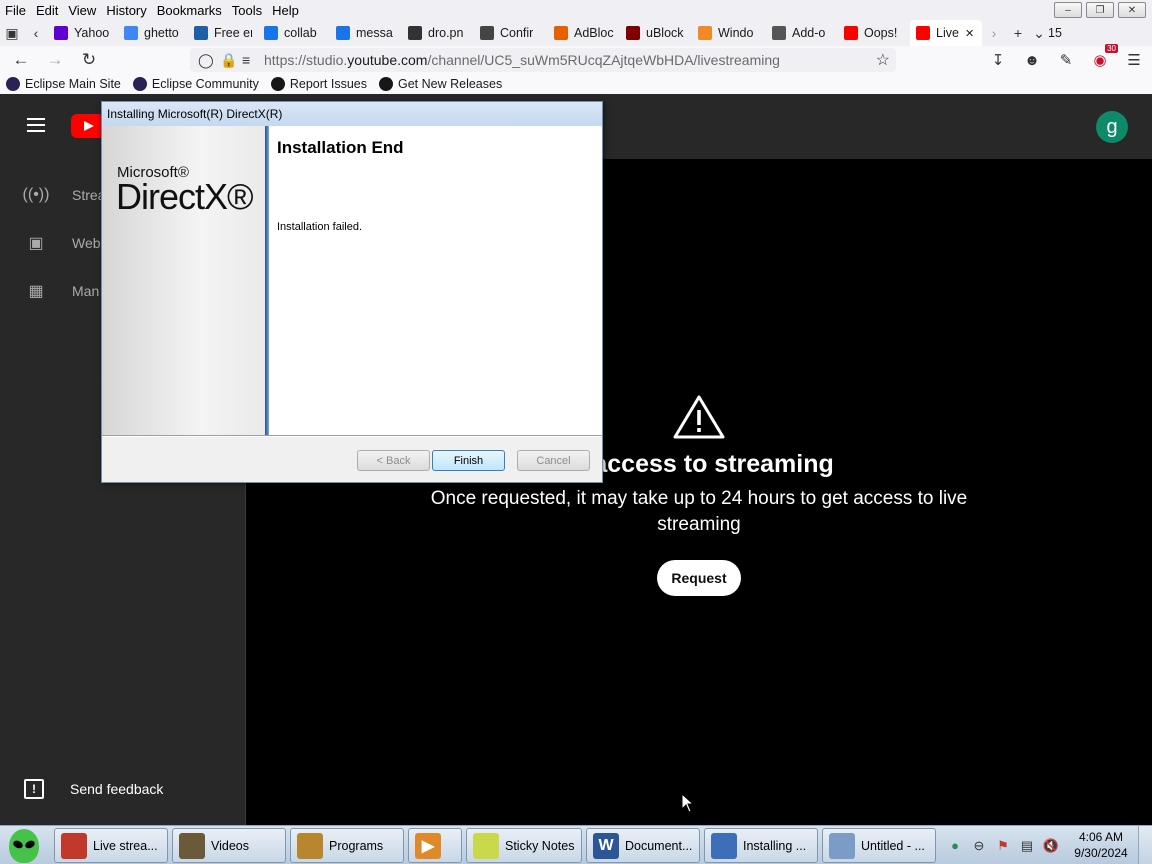 This screenshot has height=864, width=1152. I want to click on taskbar-task: Sticky Notes, so click(524, 845).